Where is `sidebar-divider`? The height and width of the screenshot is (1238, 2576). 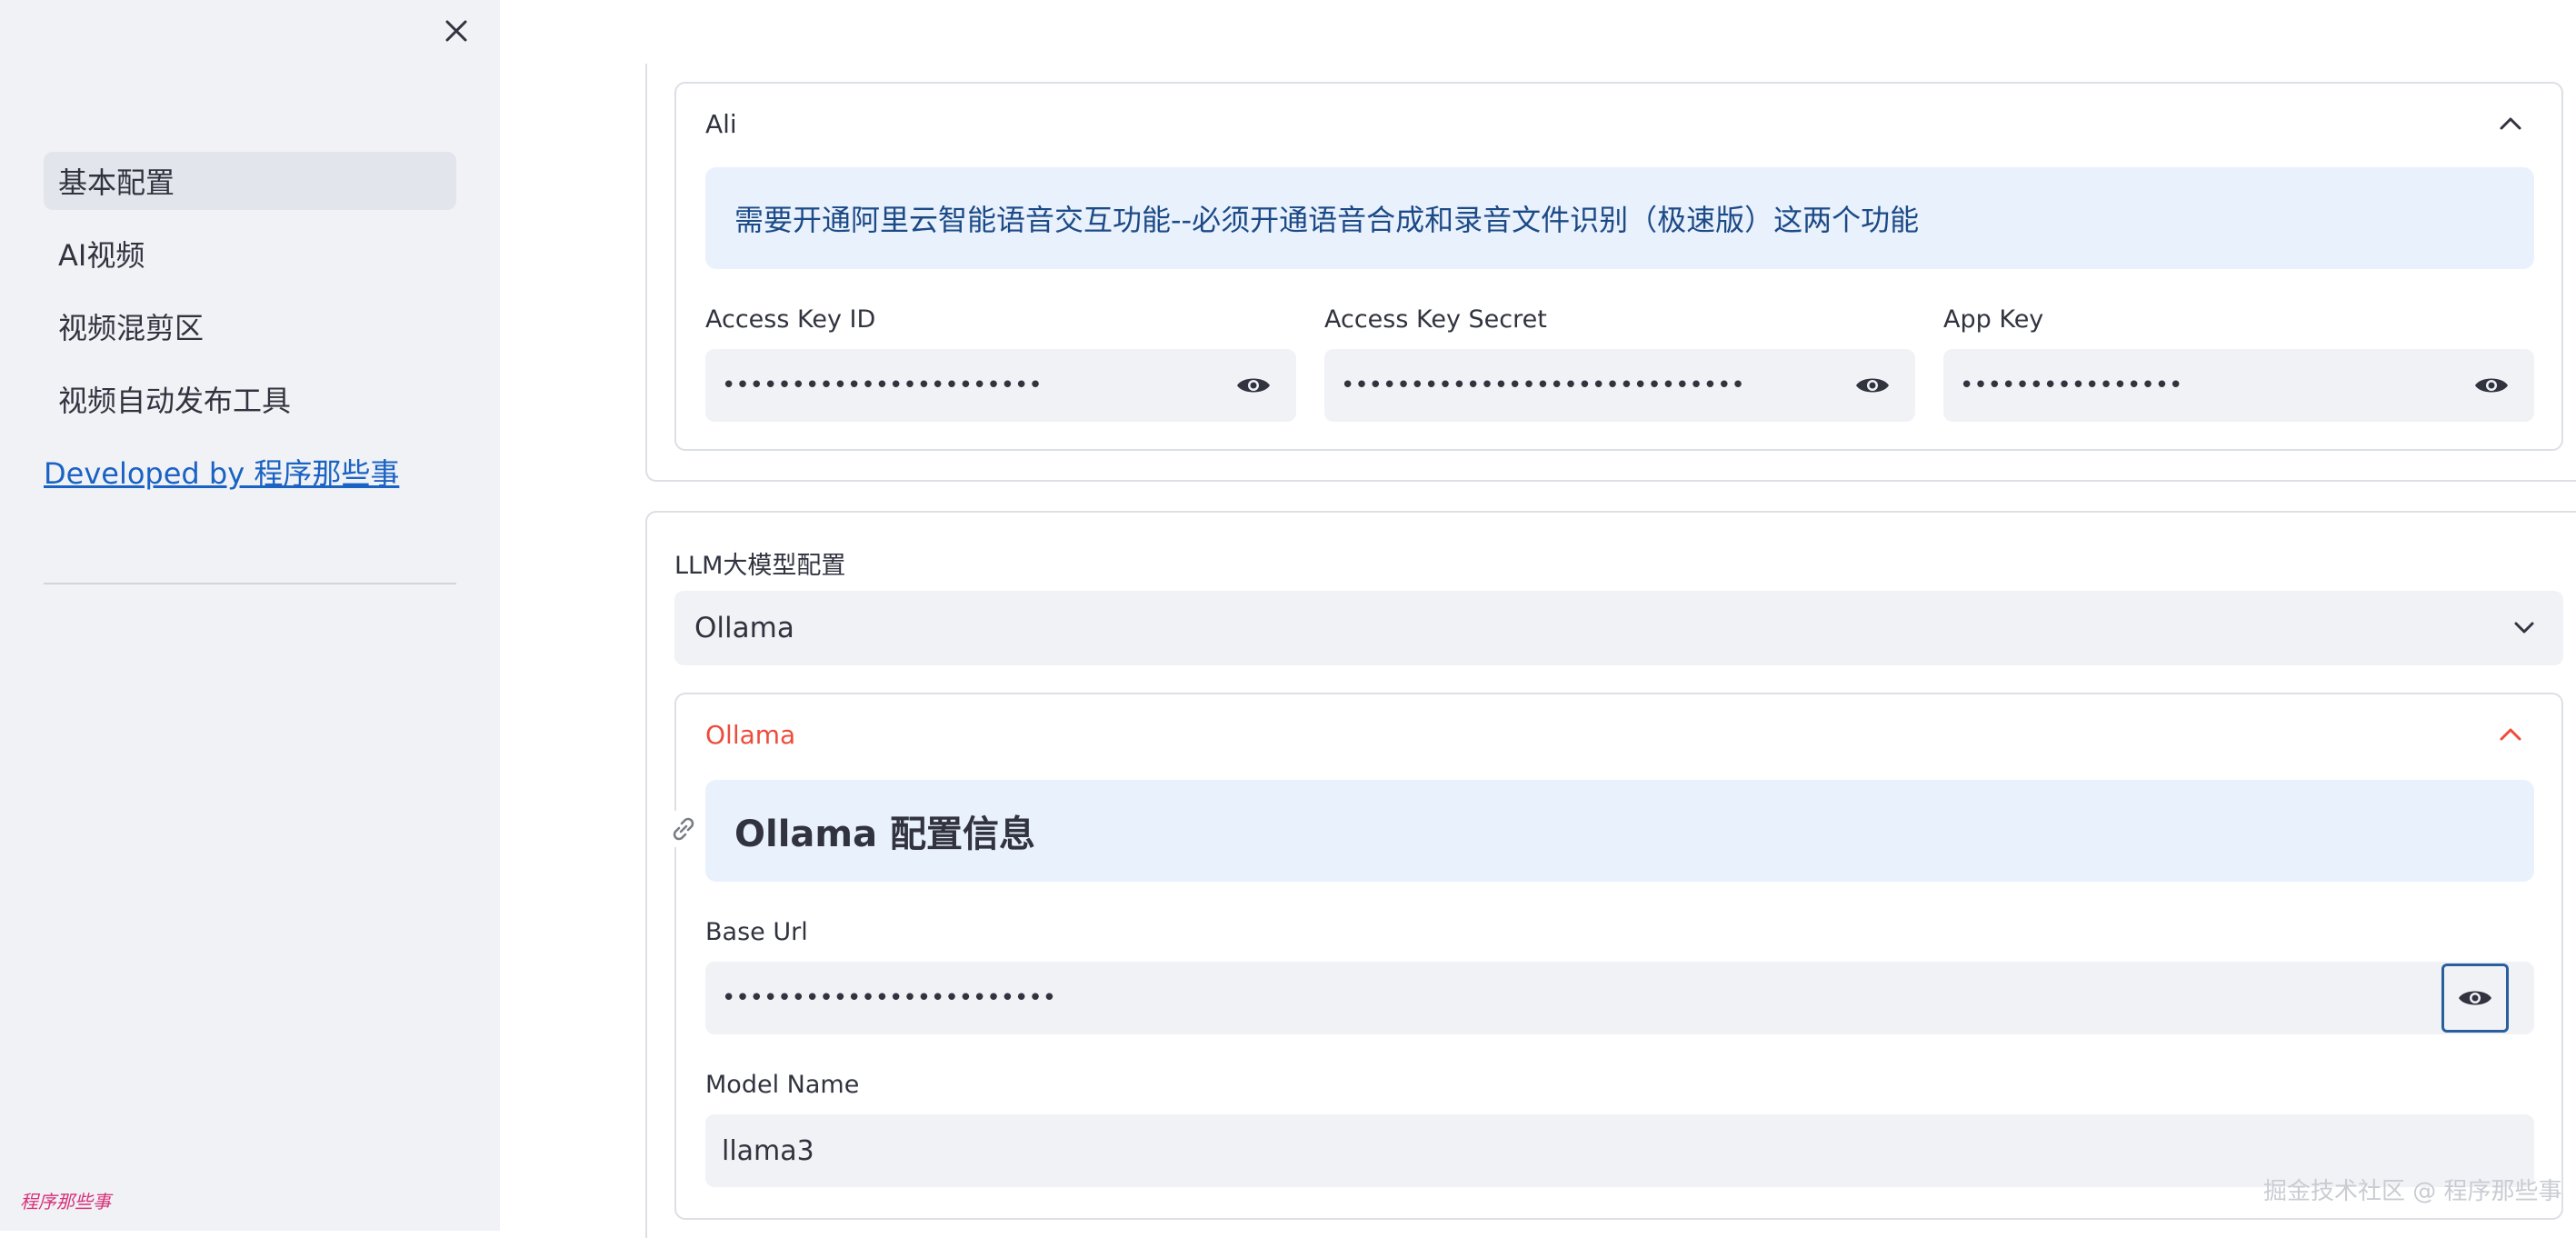 sidebar-divider is located at coordinates (250, 583).